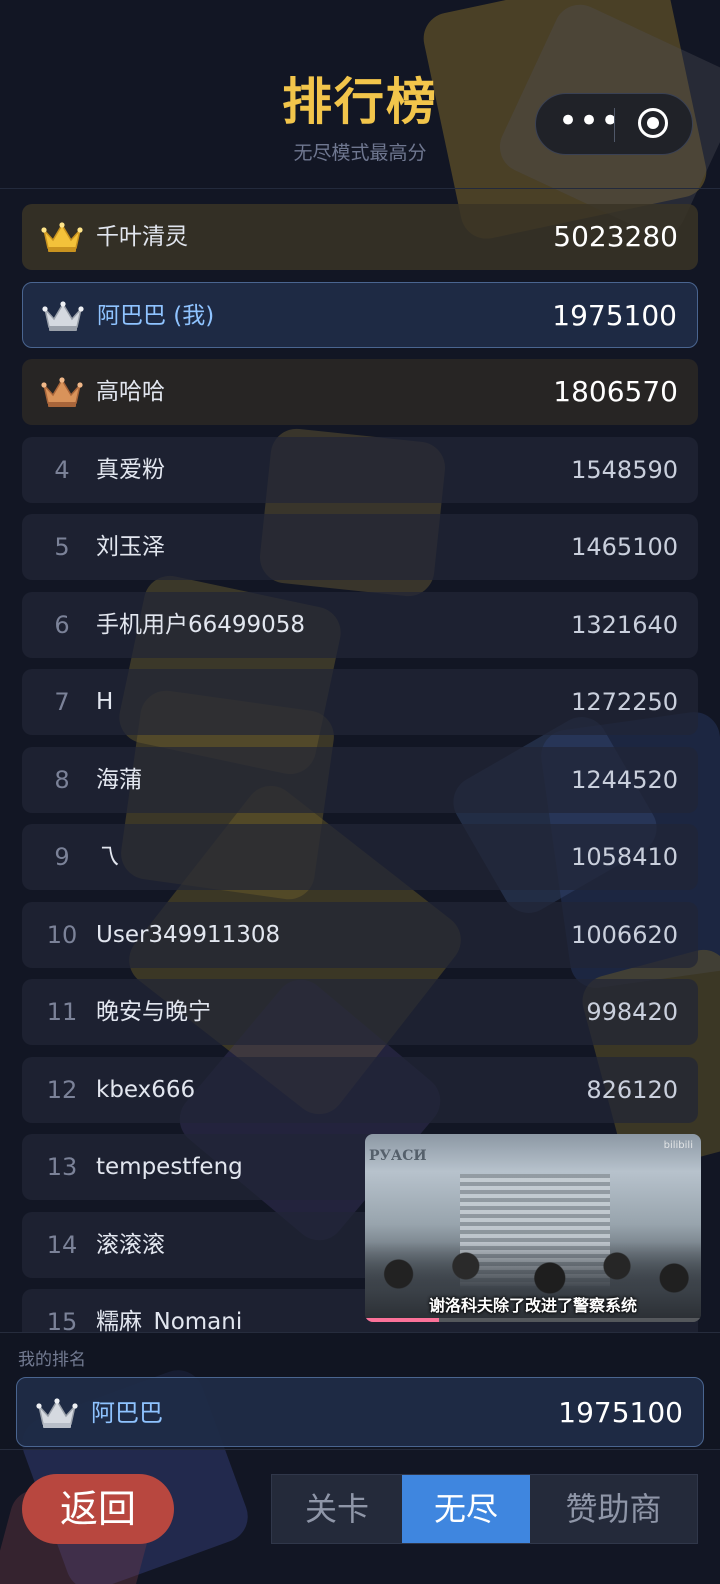  Describe the element at coordinates (62, 779) in the screenshot. I see `rank-number: 8` at that location.